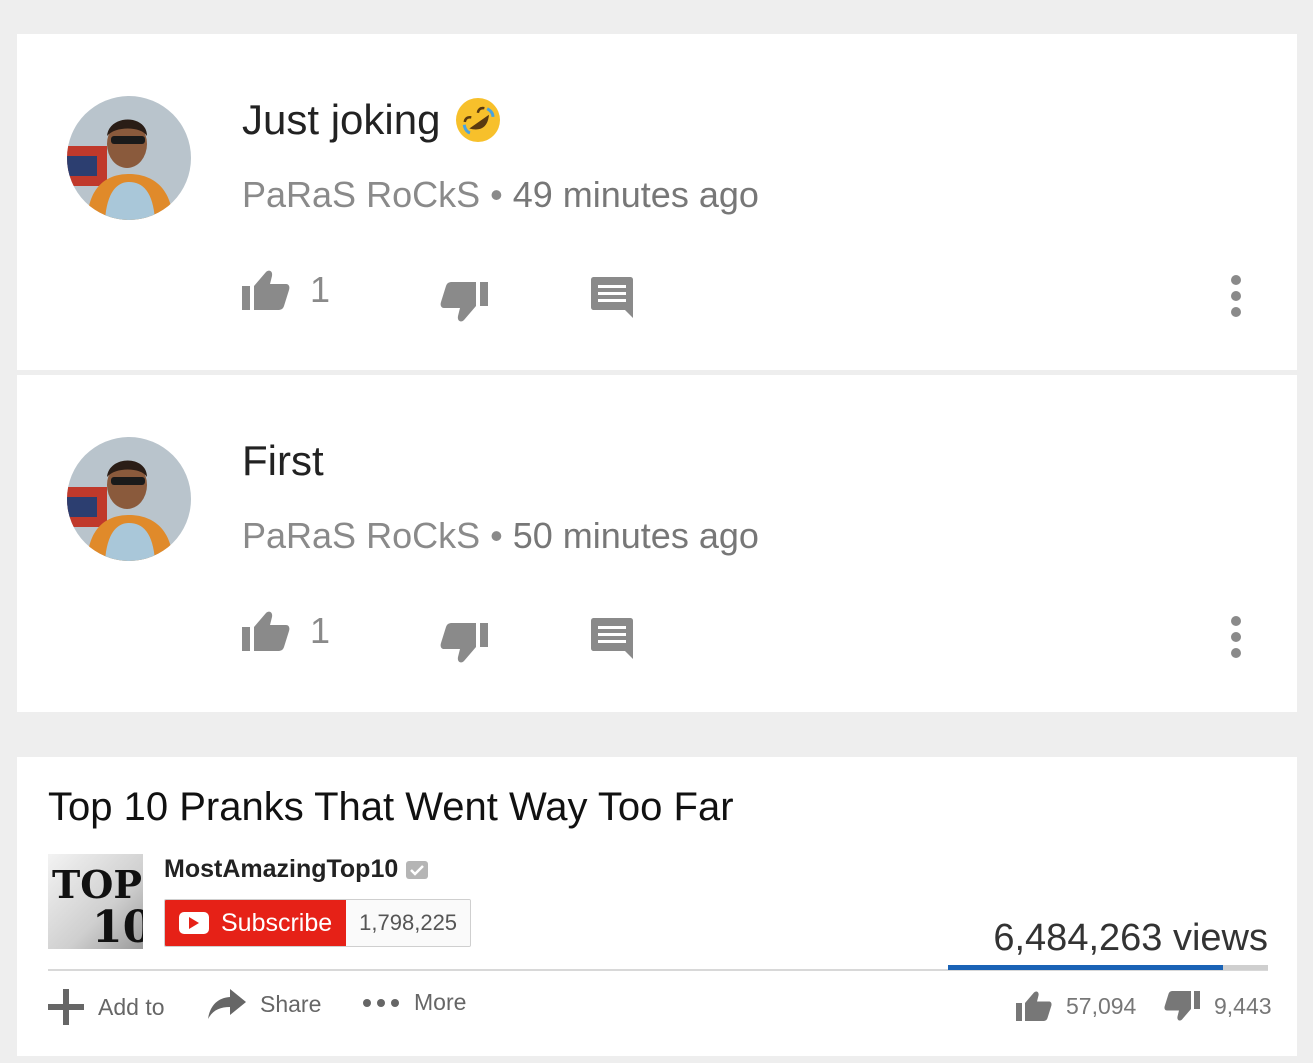  I want to click on channel-name: MostAmazingTop10, so click(296, 869).